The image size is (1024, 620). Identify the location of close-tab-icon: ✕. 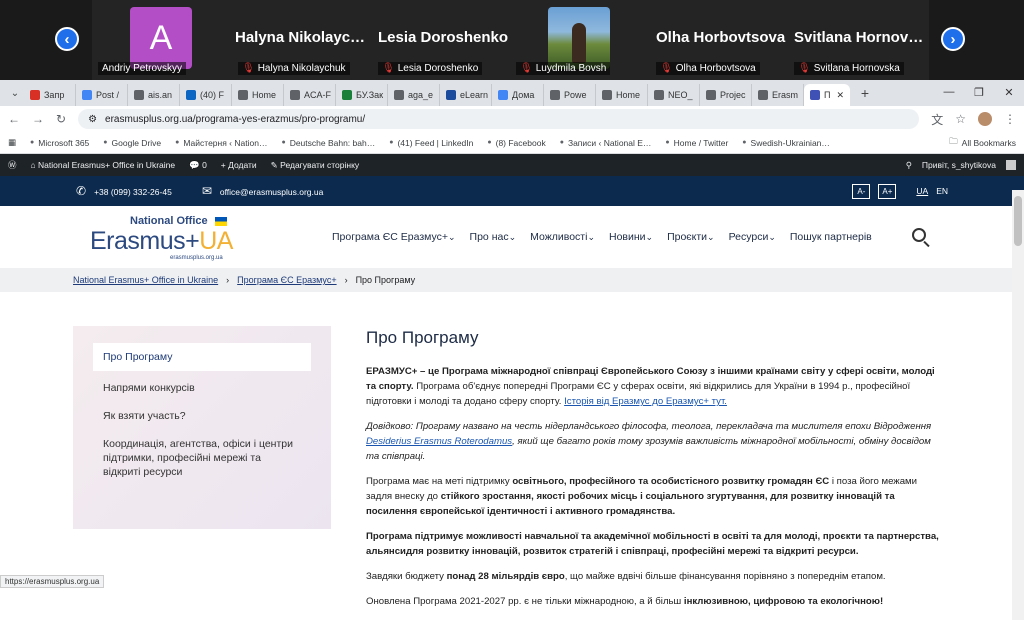
(840, 95).